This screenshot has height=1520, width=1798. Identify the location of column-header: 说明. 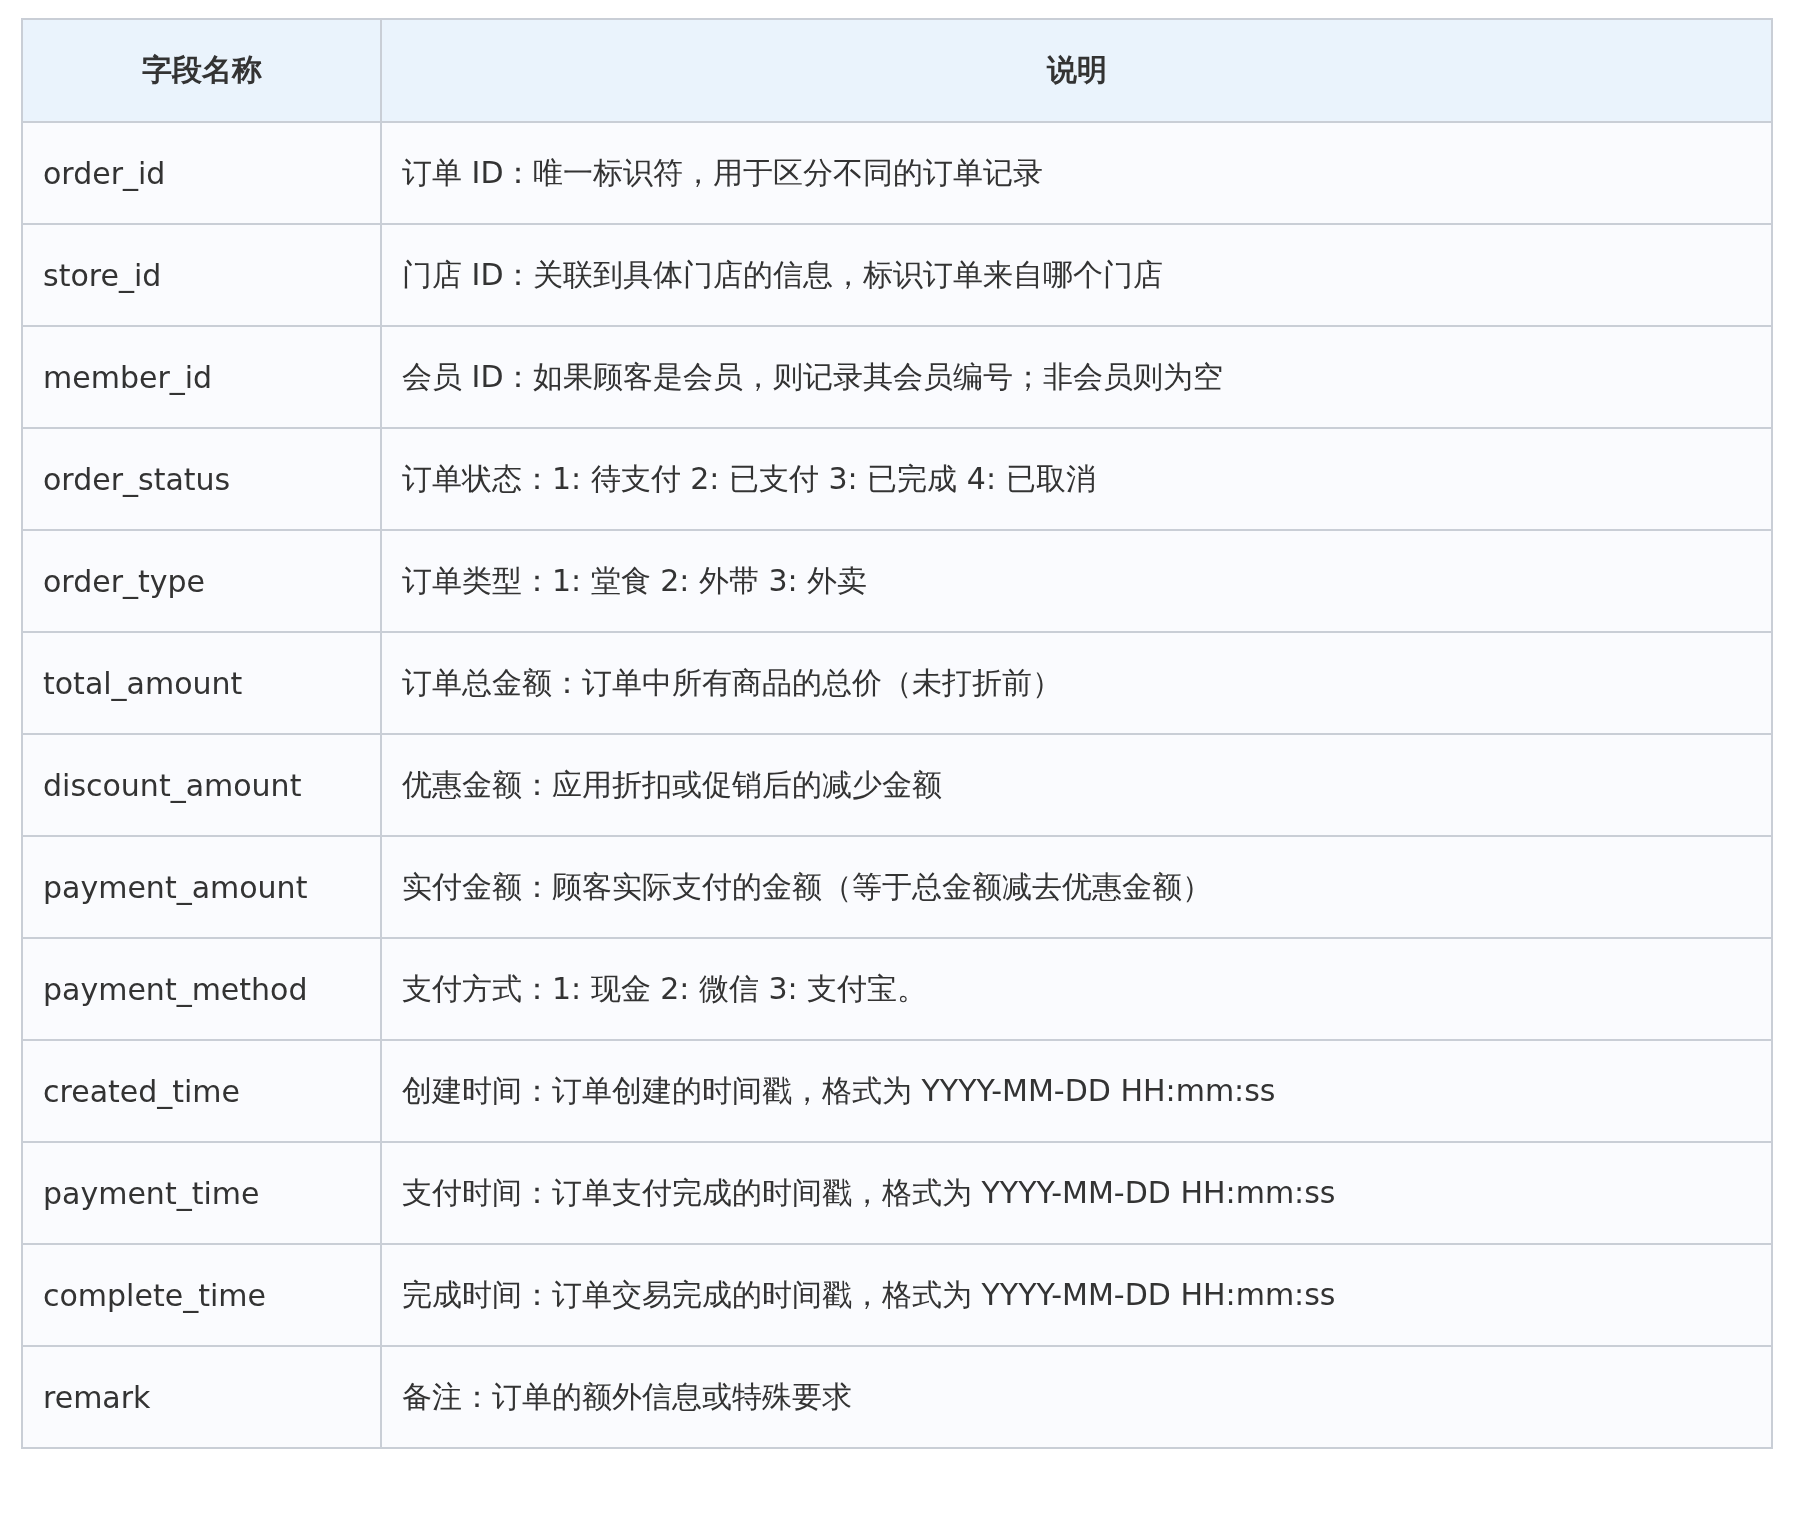
(1076, 70).